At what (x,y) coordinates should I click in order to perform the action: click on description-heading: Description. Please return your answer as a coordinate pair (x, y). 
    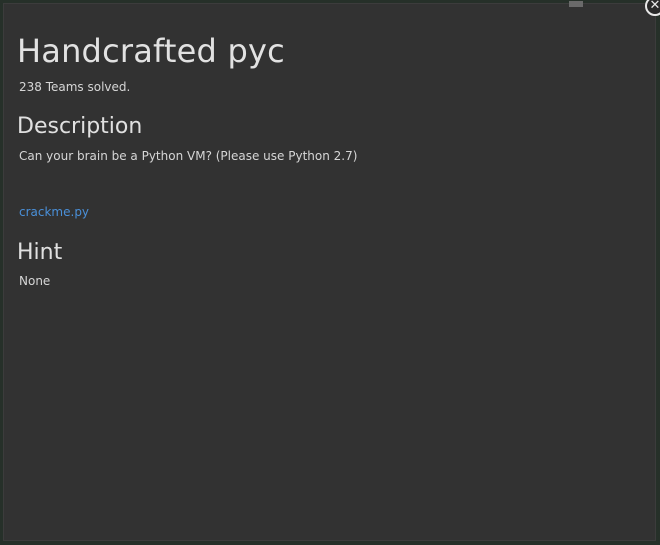
    Looking at the image, I should click on (80, 126).